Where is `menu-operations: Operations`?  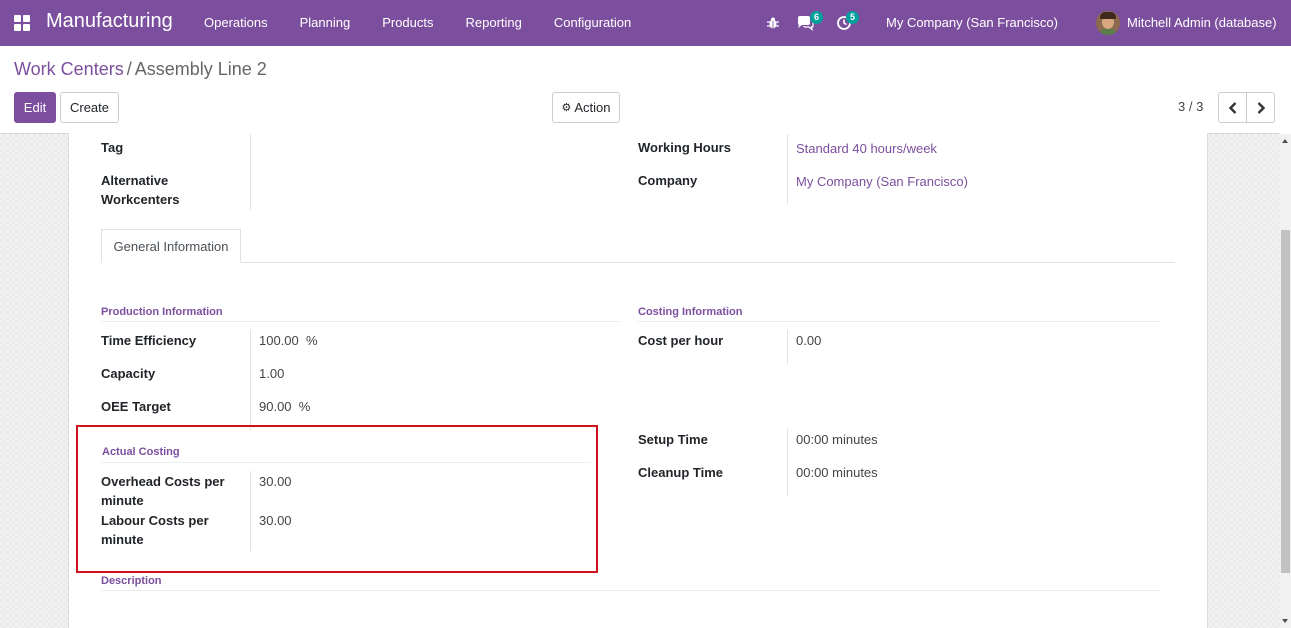
menu-operations: Operations is located at coordinates (236, 23).